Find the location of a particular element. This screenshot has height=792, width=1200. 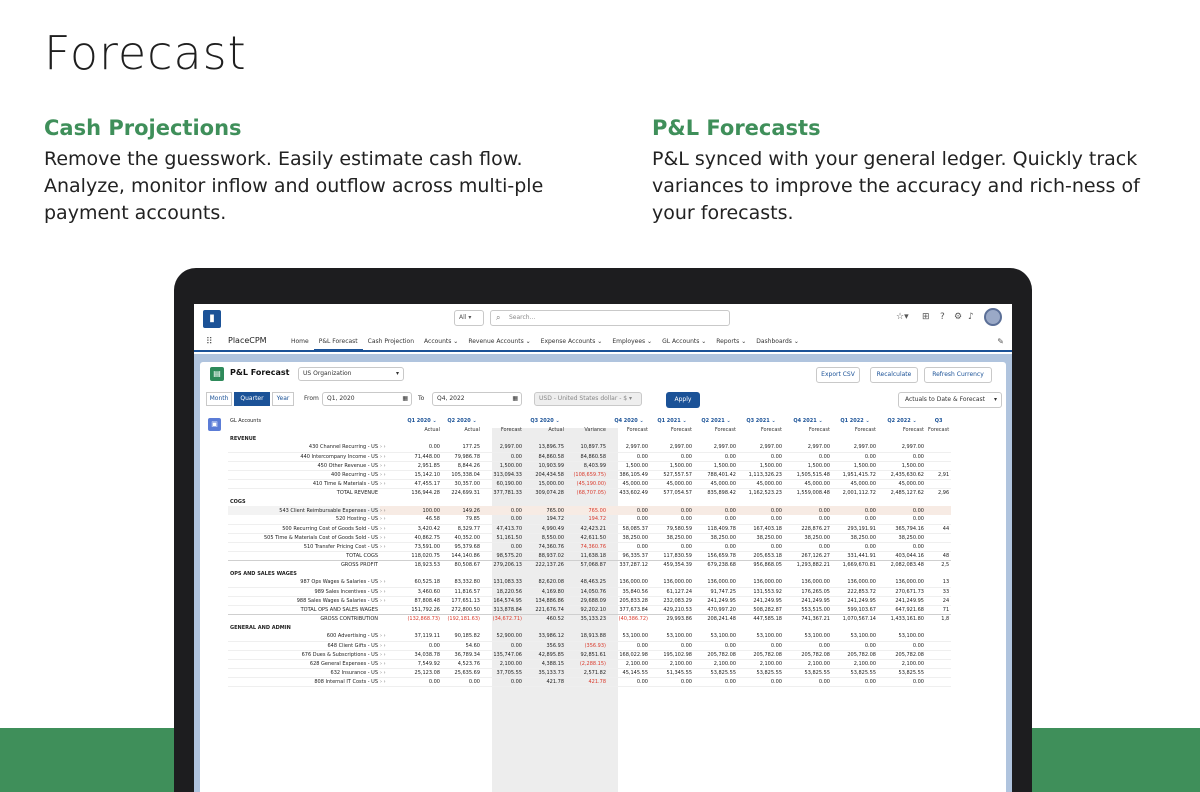

quarter-header: Q1 2021 ⌄ is located at coordinates (672, 420).